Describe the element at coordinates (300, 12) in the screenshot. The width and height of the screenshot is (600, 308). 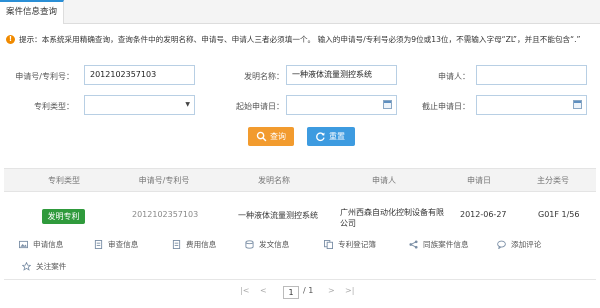
I see `tab-bar: 案件信息查询` at that location.